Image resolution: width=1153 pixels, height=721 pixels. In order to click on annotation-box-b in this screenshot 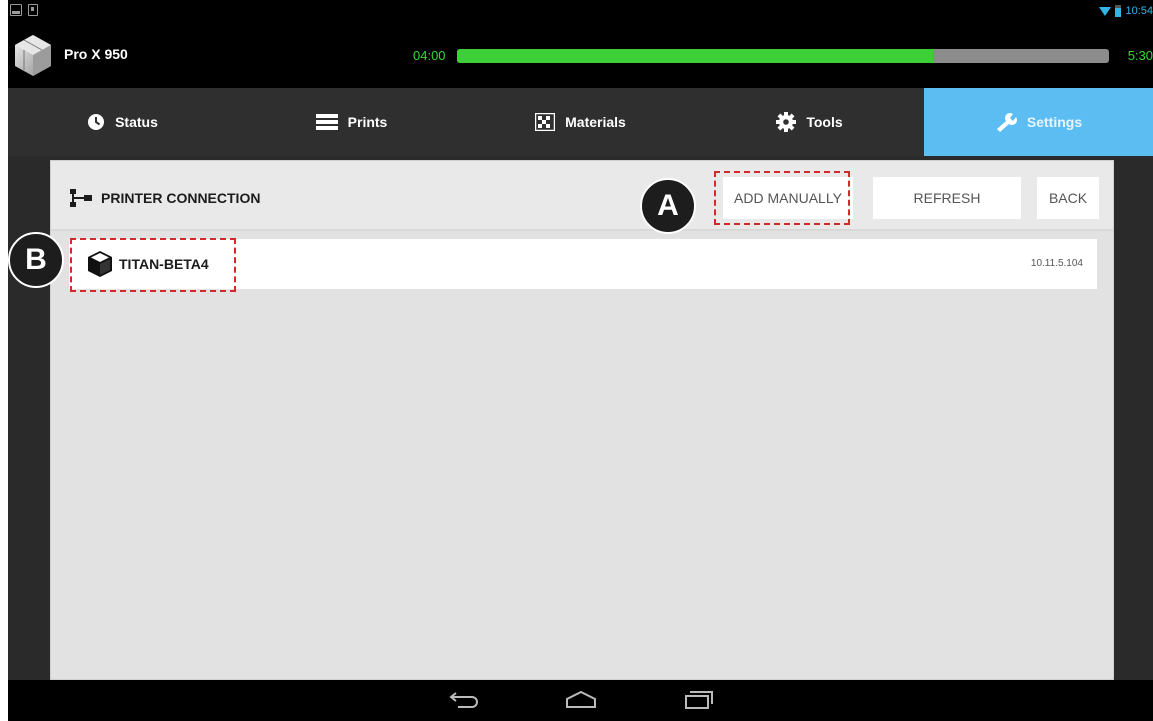, I will do `click(153, 265)`.